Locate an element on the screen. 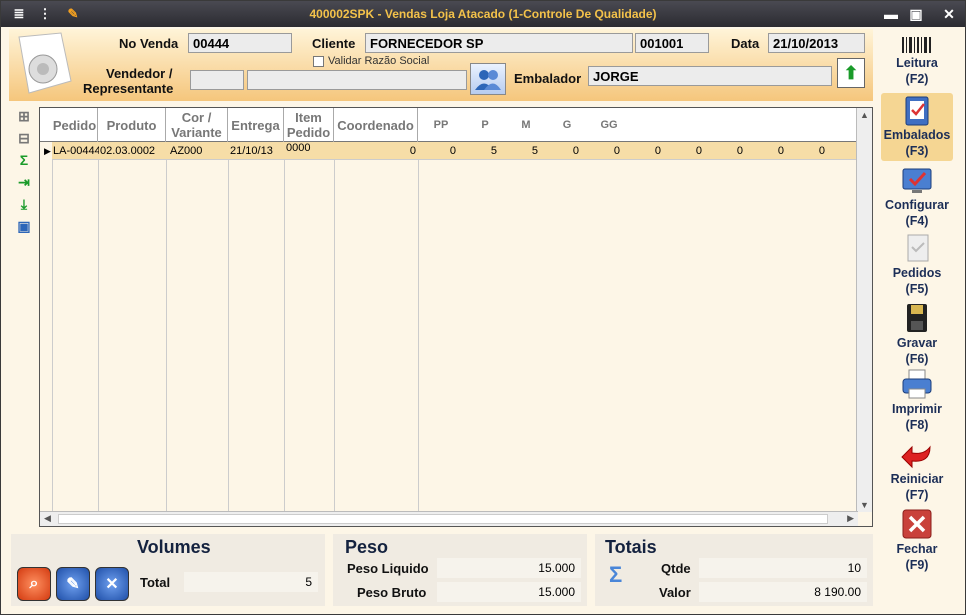 The width and height of the screenshot is (966, 615). gravar-button: Gravar (F6) is located at coordinates (917, 334).